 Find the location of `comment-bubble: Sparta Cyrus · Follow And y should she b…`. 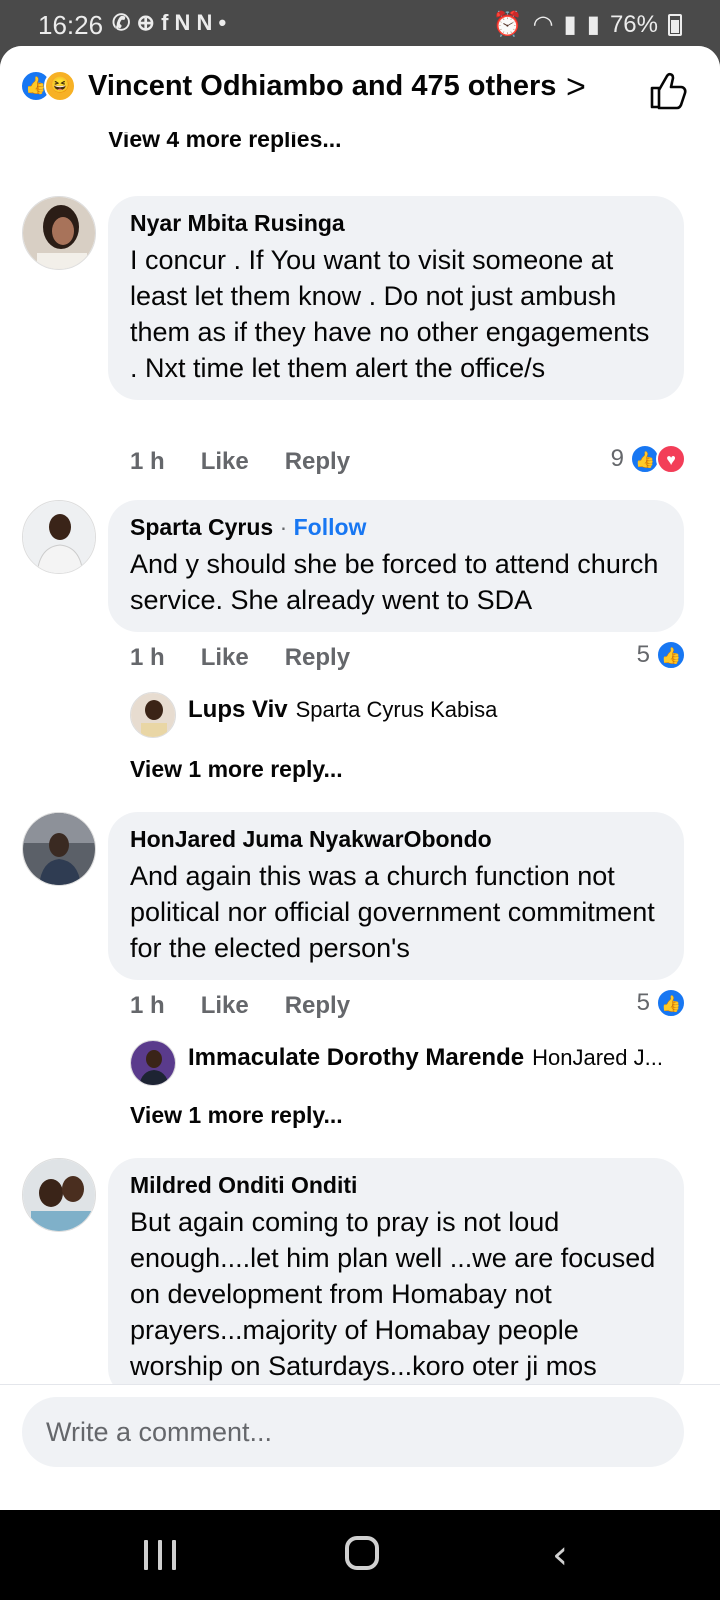

comment-bubble: Sparta Cyrus · Follow And y should she b… is located at coordinates (396, 566).